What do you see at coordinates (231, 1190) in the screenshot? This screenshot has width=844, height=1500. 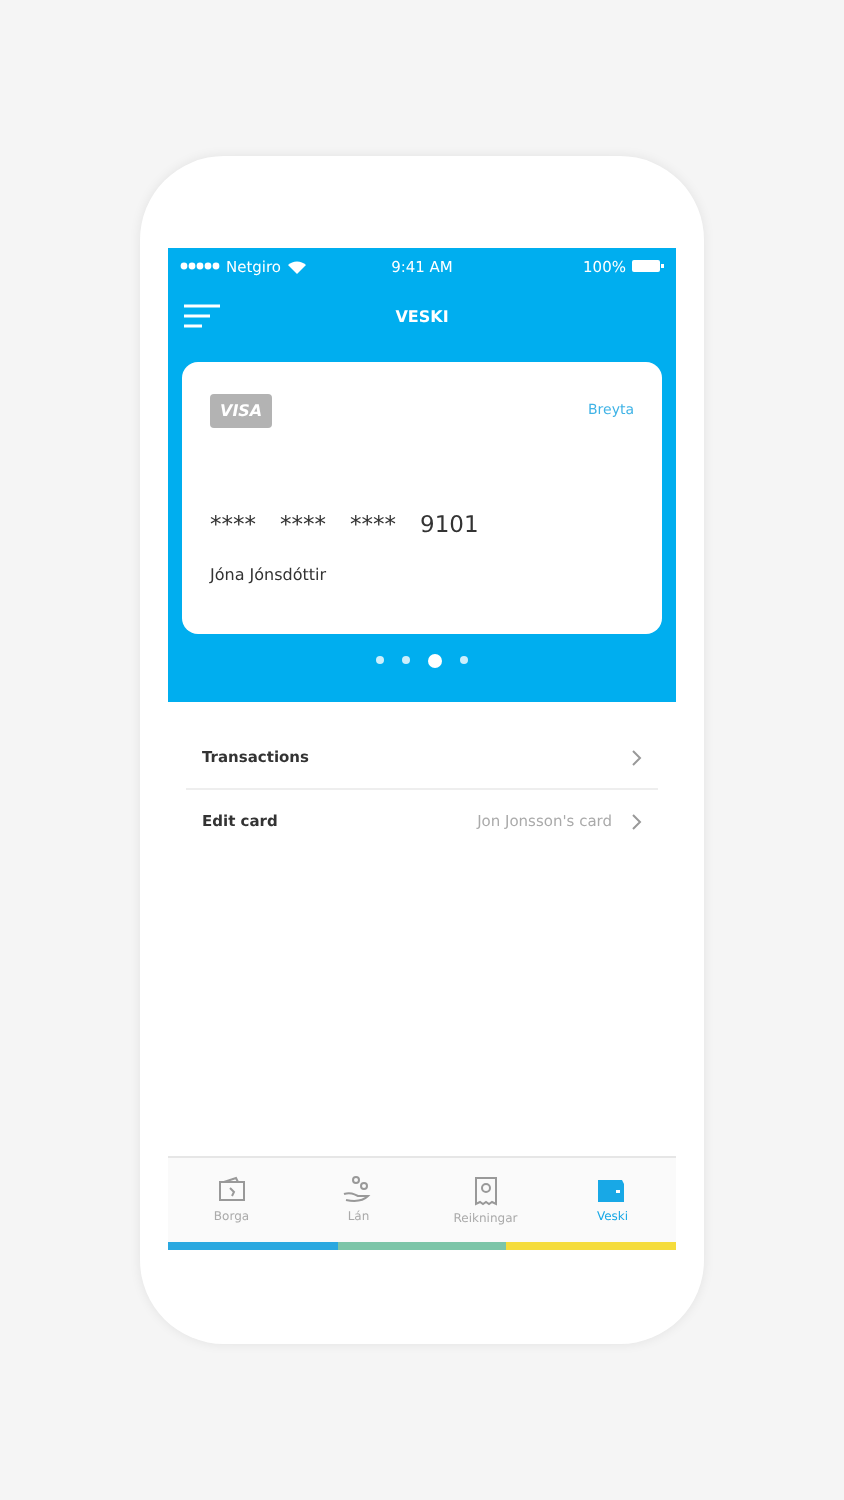 I see `wallet-outline-icon` at bounding box center [231, 1190].